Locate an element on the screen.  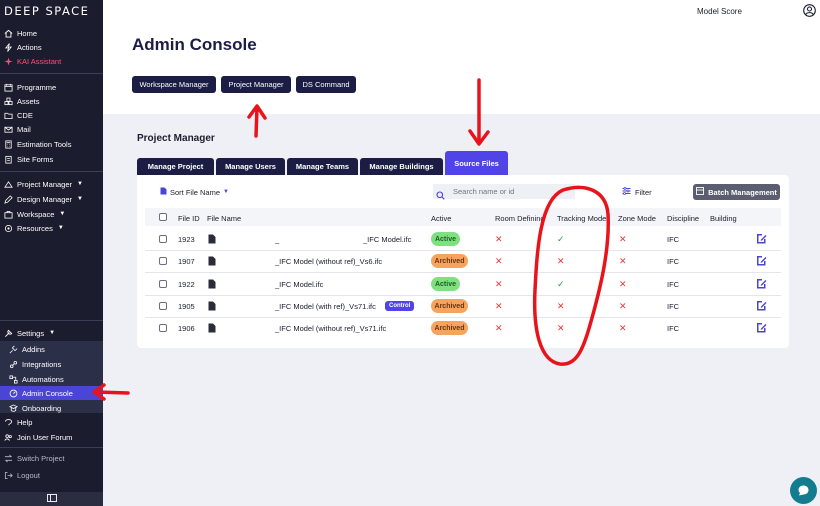
control-badge: Control is located at coordinates (400, 306).